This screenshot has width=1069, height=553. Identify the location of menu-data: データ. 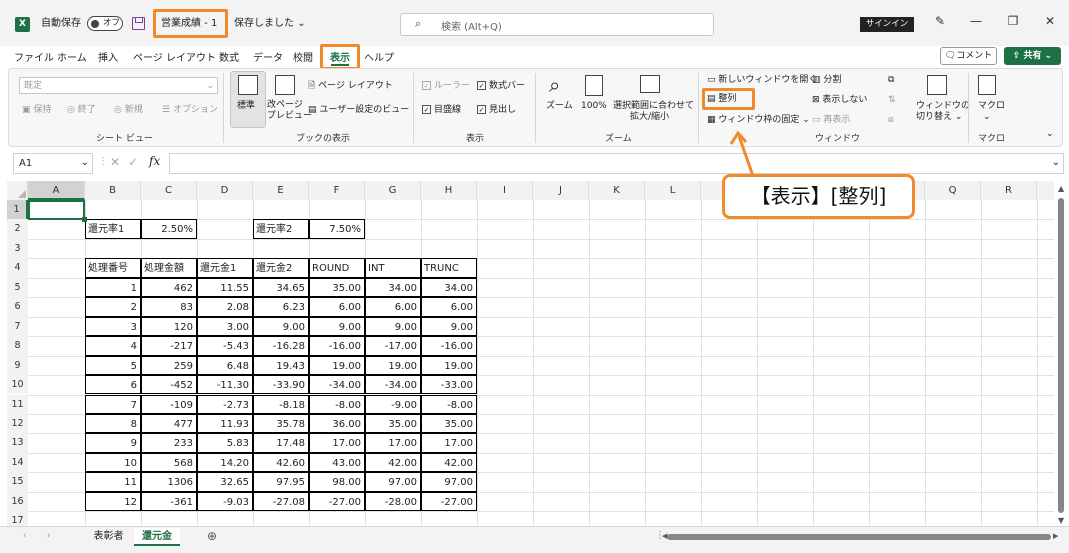
(268, 56).